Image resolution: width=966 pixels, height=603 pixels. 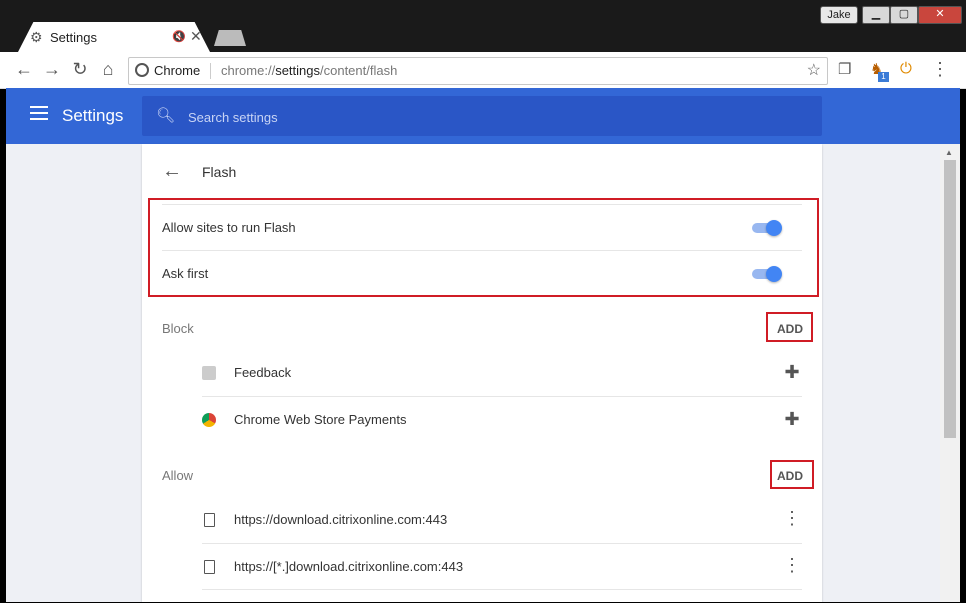 I want to click on window-titlebar: Jake ▁ ▢ ✕ ⚙ Settings 🔇 ✕, so click(x=483, y=26).